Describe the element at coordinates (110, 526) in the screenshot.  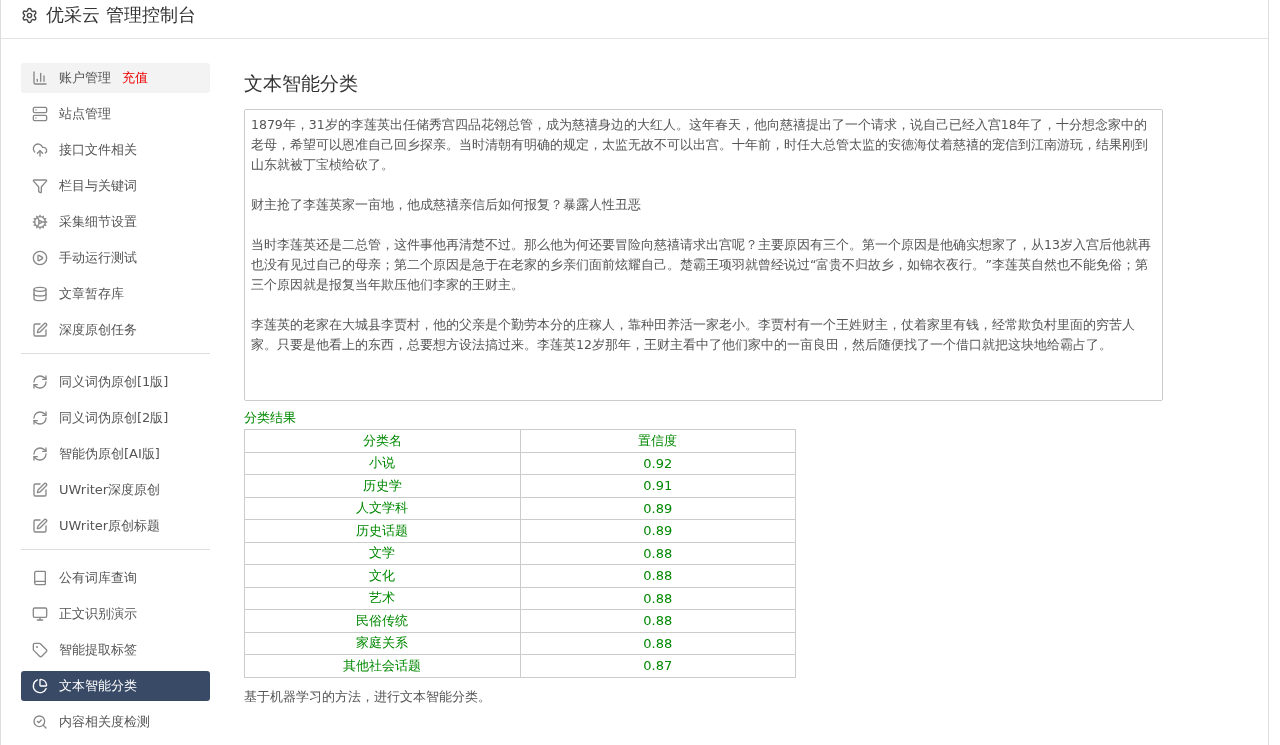
I see `item-label: UWriter原创标题` at that location.